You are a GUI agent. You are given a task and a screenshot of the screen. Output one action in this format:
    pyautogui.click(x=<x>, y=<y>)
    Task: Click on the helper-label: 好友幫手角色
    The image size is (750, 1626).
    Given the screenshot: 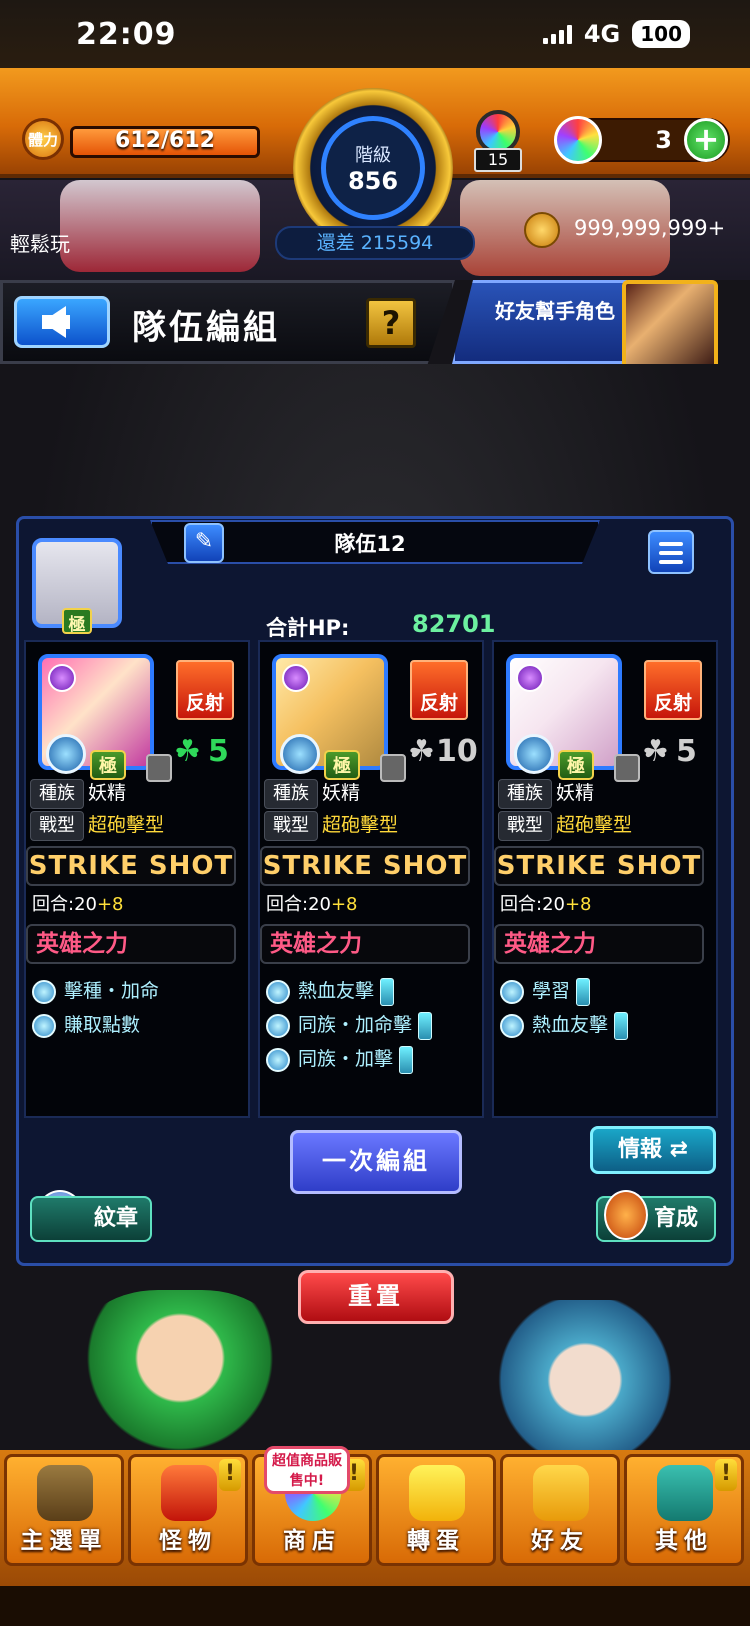 What is the action you would take?
    pyautogui.click(x=555, y=311)
    